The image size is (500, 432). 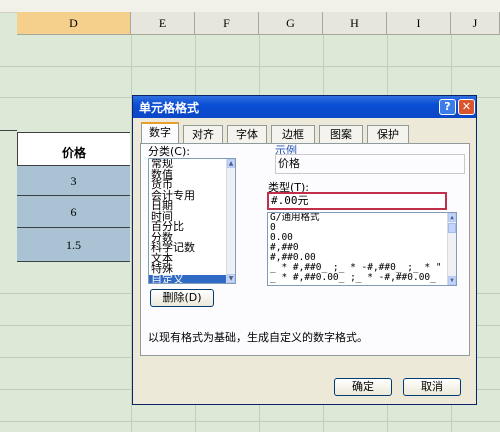 I want to click on column-header-g: G, so click(x=291, y=23).